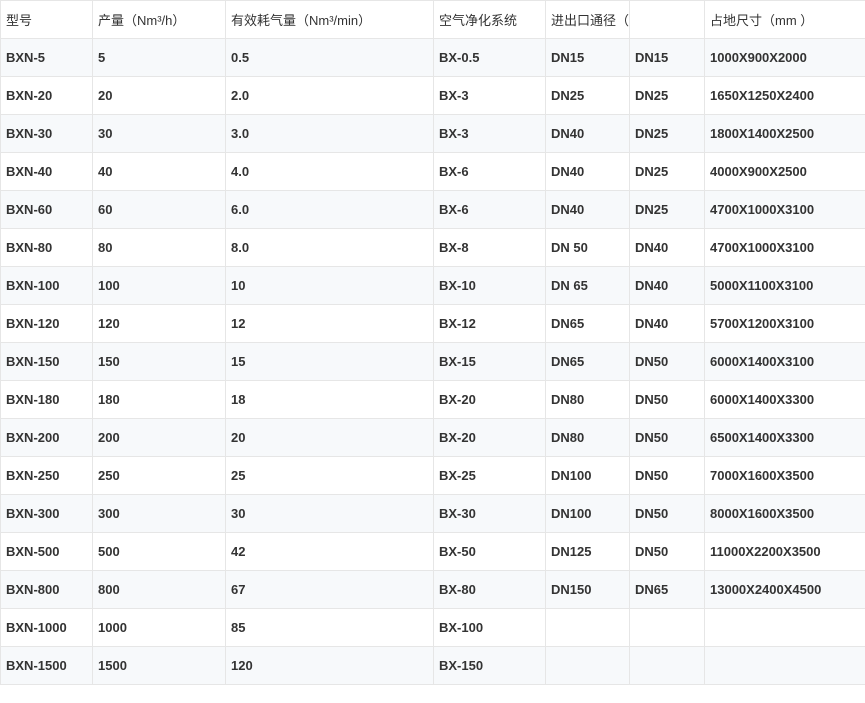 The height and width of the screenshot is (703, 865). I want to click on cell-footprint: 5700X1200X3100, so click(784, 323).